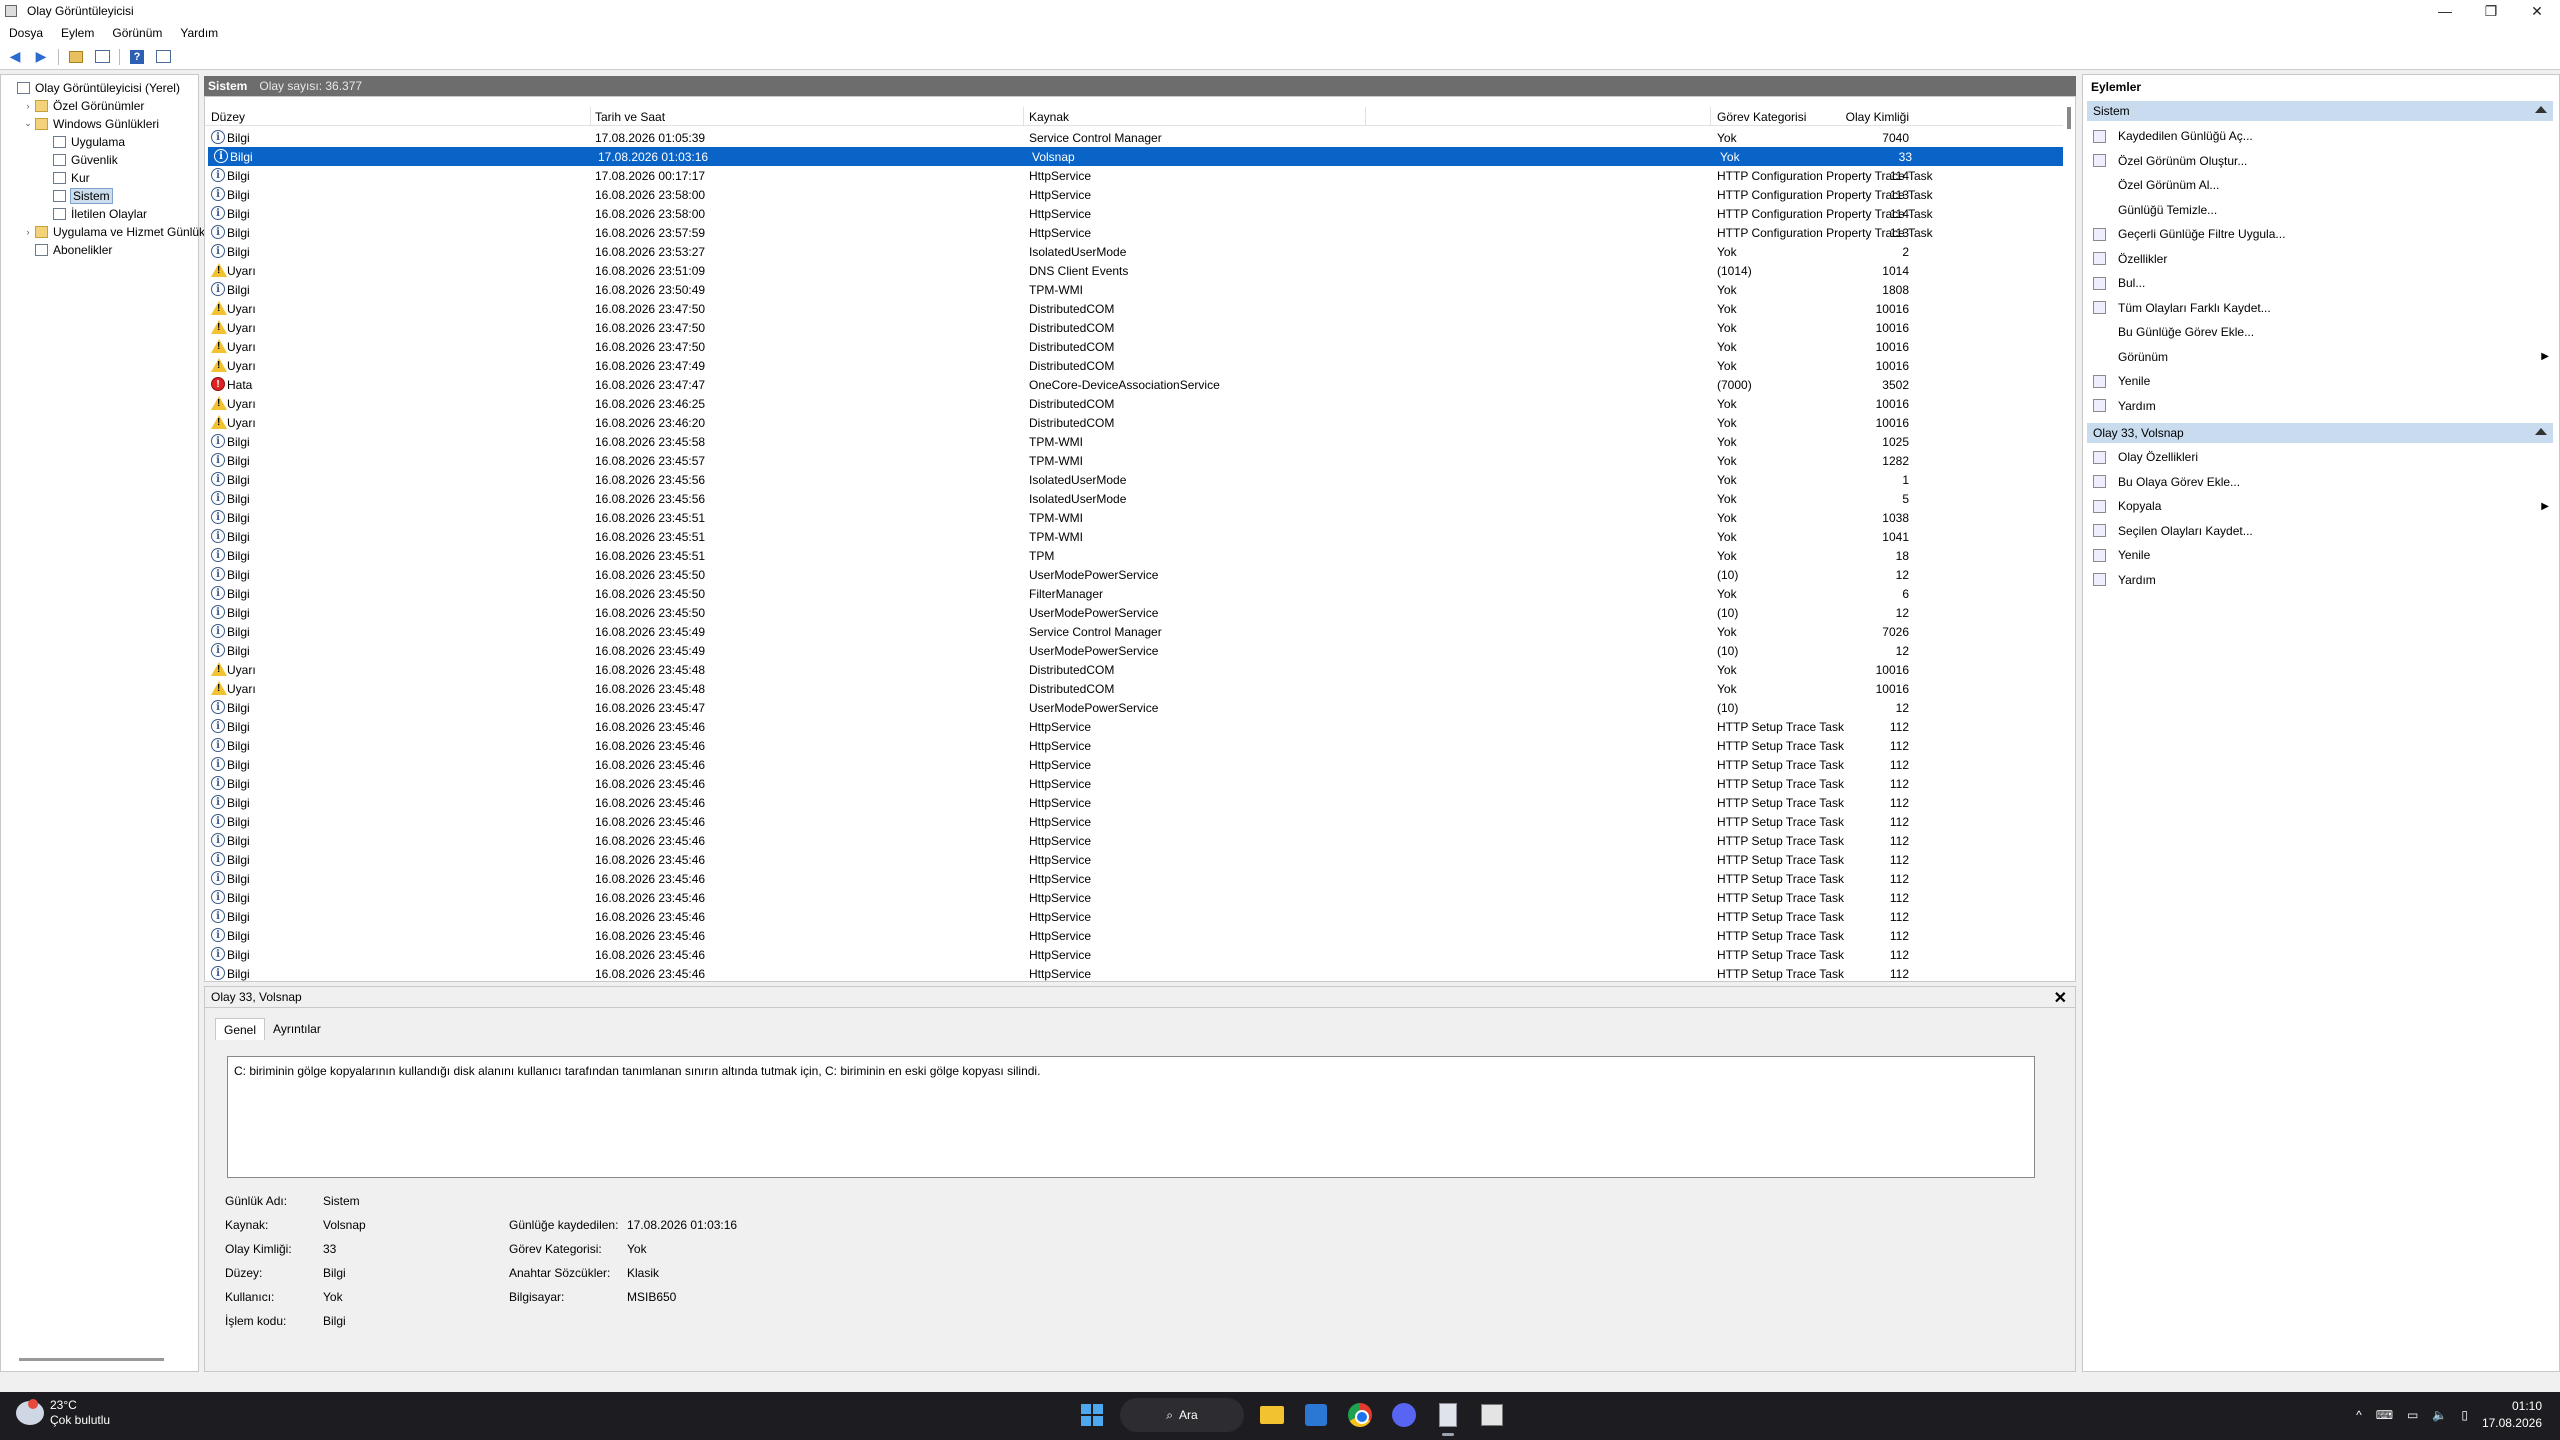 The image size is (2560, 1440). Describe the element at coordinates (1182, 1415) in the screenshot. I see `taskbar-search: ⌕ Ara` at that location.